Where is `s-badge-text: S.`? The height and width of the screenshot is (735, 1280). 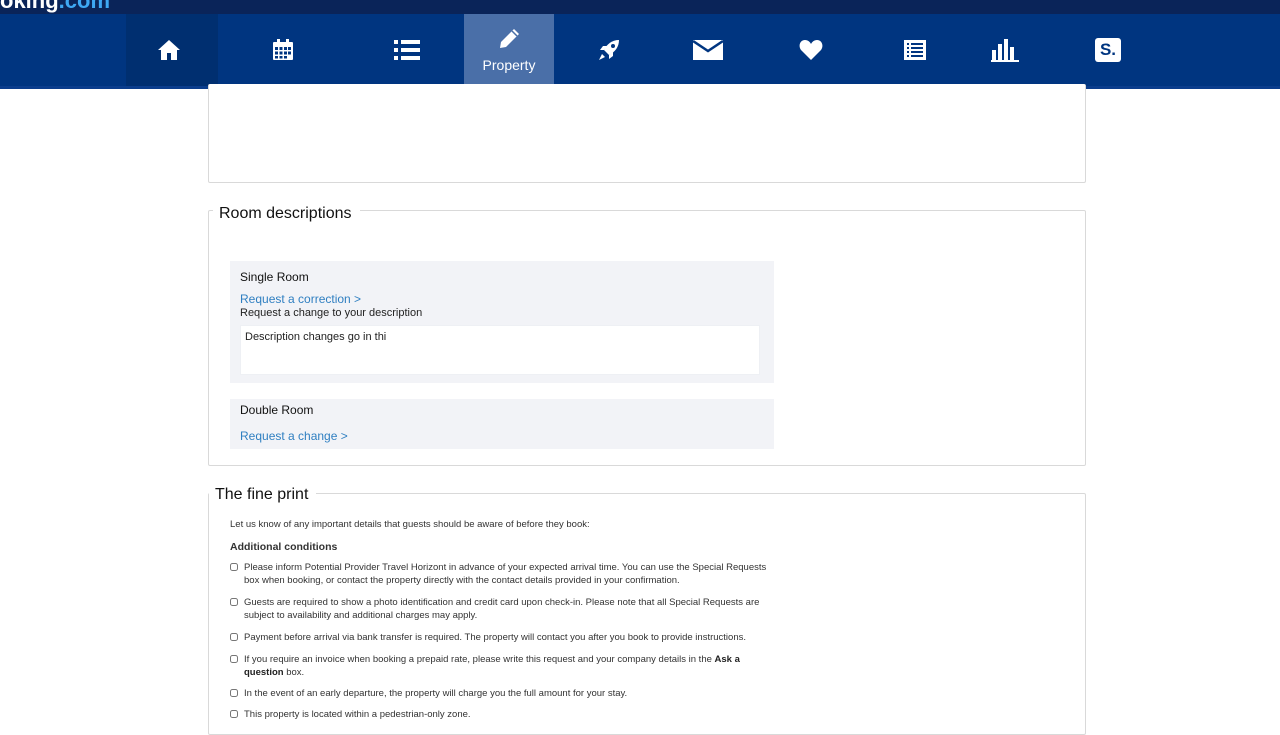 s-badge-text: S. is located at coordinates (1108, 49).